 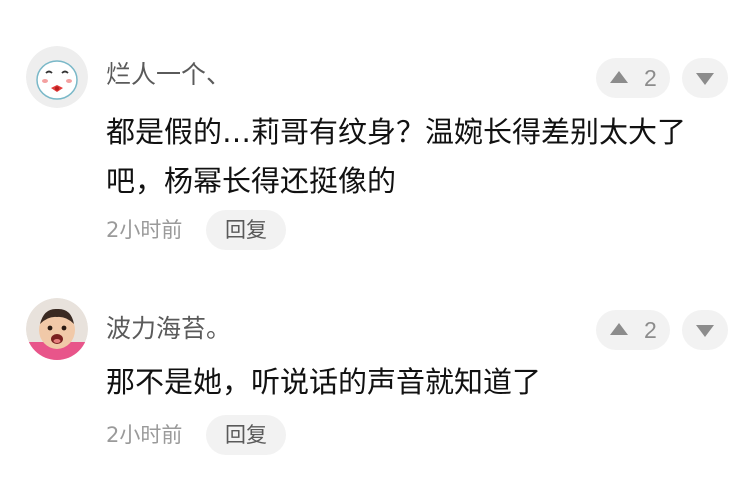 I want to click on username: 波力海苔。, so click(x=168, y=329).